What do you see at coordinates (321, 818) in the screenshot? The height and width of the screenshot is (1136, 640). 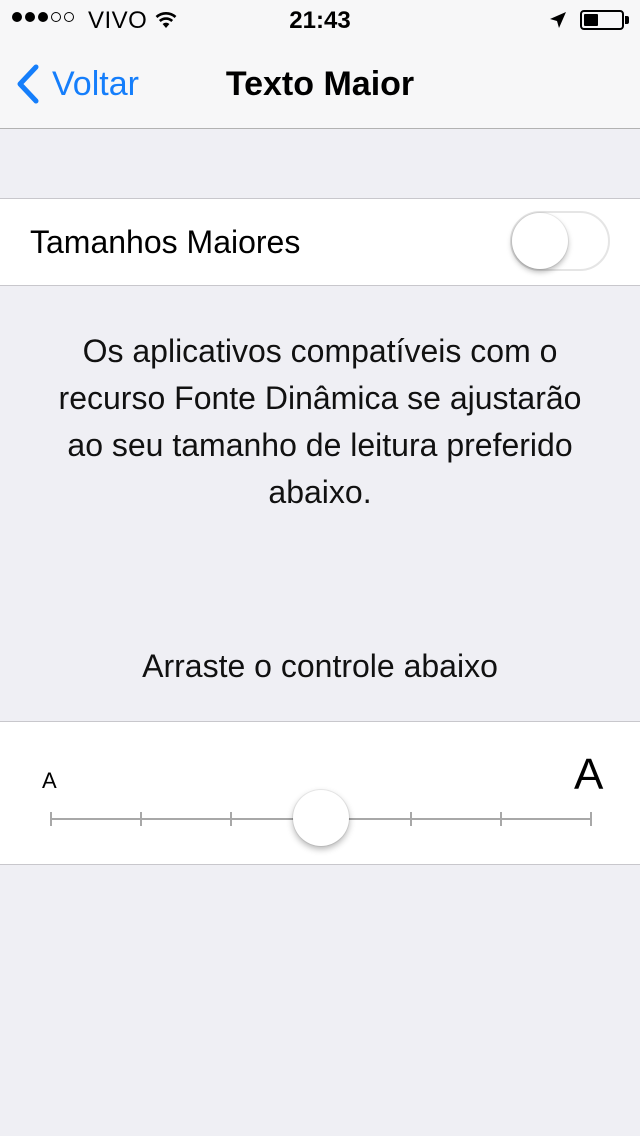 I see `slider-thumb` at bounding box center [321, 818].